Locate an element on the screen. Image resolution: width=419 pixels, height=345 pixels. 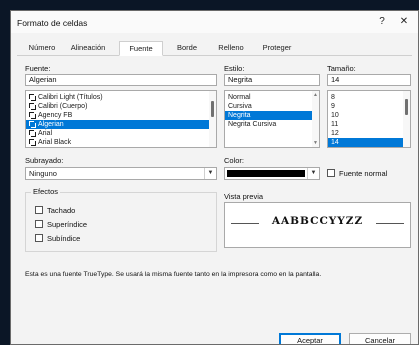
font-list-scrollbar is located at coordinates (212, 119).